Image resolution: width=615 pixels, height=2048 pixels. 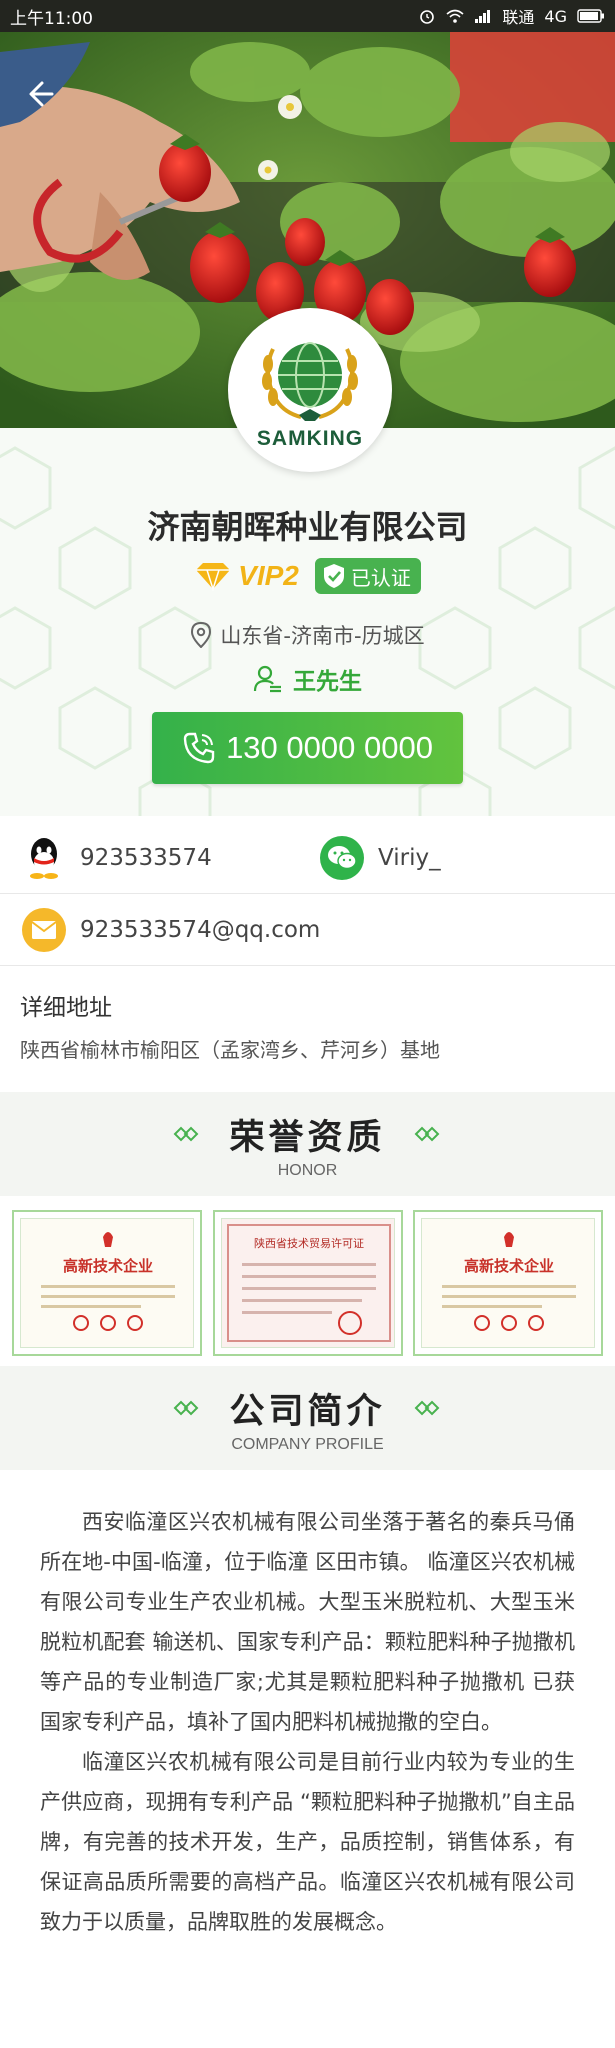 I want to click on verified-label: 已认证, so click(x=380, y=577).